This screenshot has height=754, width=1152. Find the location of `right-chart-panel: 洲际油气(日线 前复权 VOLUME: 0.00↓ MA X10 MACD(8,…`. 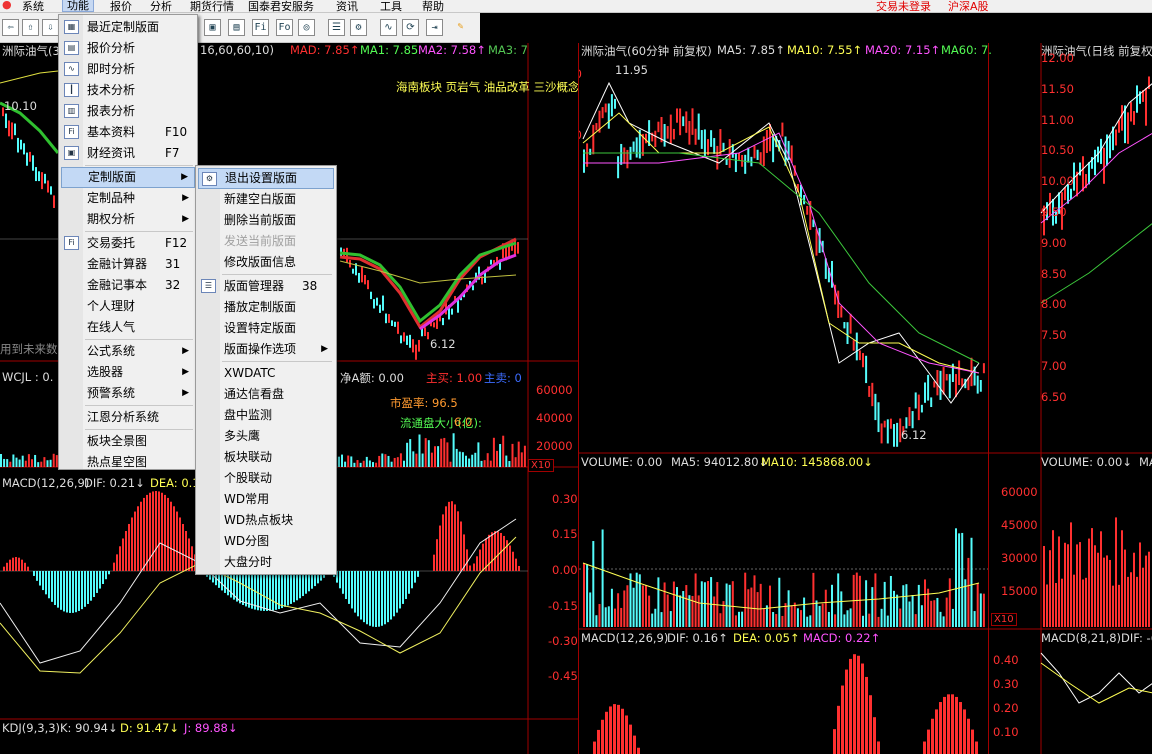

right-chart-panel: 洲际油气(日线 前复权 VOLUME: 0.00↓ MA X10 MACD(8,… is located at coordinates (1070, 398).